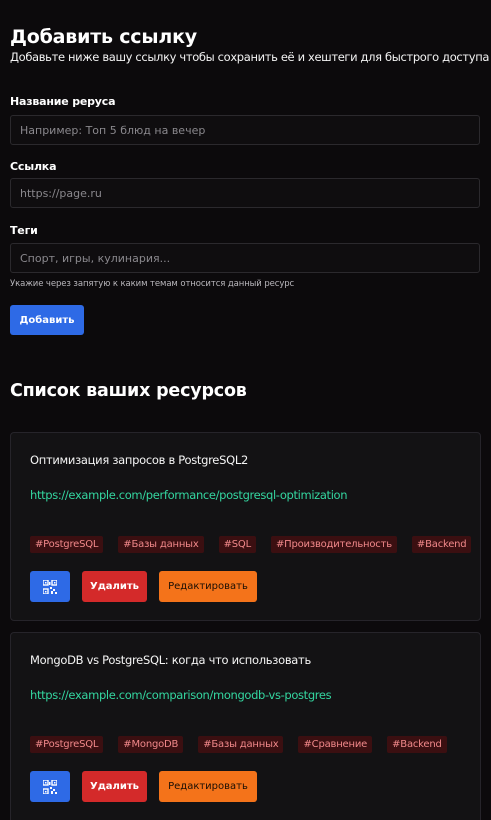 The image size is (491, 820). Describe the element at coordinates (333, 544) in the screenshot. I see `tag: #Производительность` at that location.